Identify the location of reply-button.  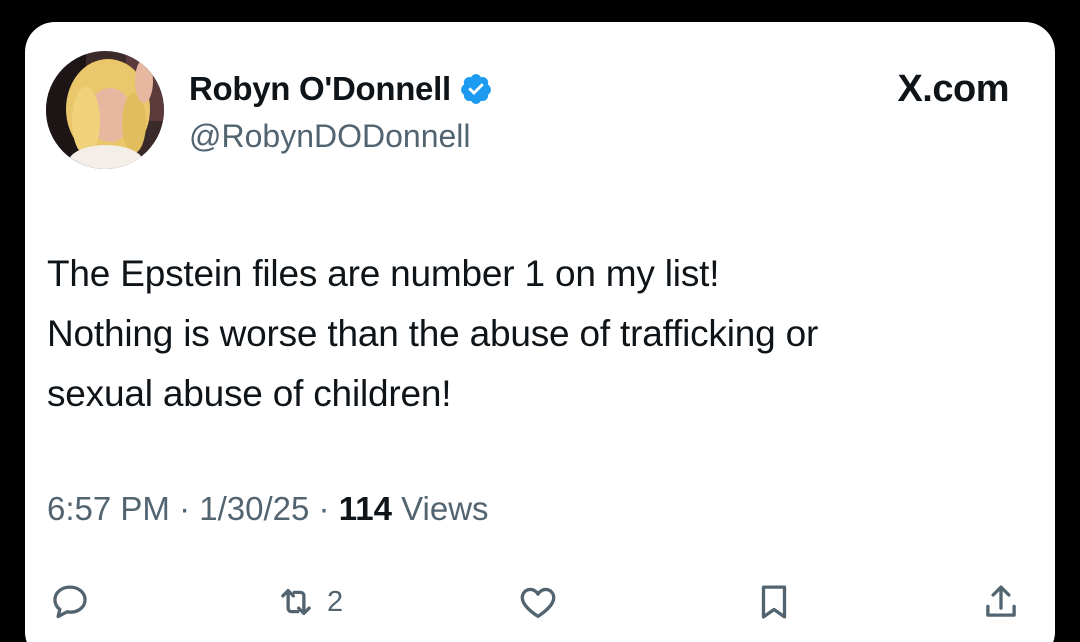
(70, 602).